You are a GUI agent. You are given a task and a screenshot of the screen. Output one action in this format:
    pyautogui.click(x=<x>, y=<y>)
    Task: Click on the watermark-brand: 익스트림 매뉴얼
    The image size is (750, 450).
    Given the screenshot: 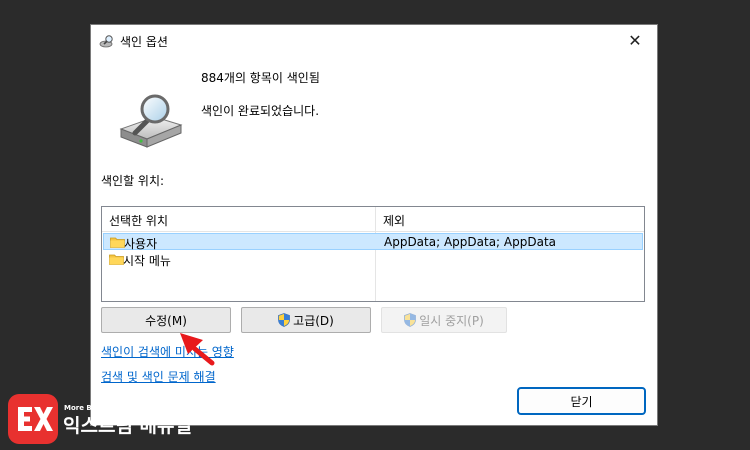 What is the action you would take?
    pyautogui.click(x=127, y=426)
    